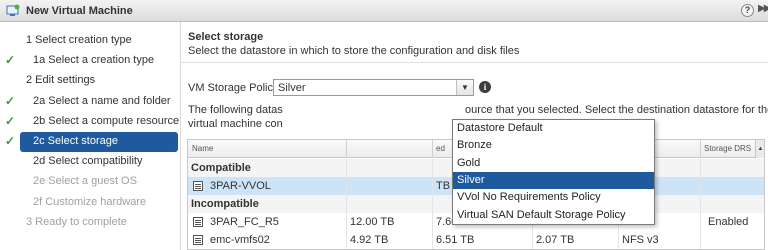 This screenshot has height=250, width=768. What do you see at coordinates (759, 149) in the screenshot?
I see `scroll-up-icon: ▲` at bounding box center [759, 149].